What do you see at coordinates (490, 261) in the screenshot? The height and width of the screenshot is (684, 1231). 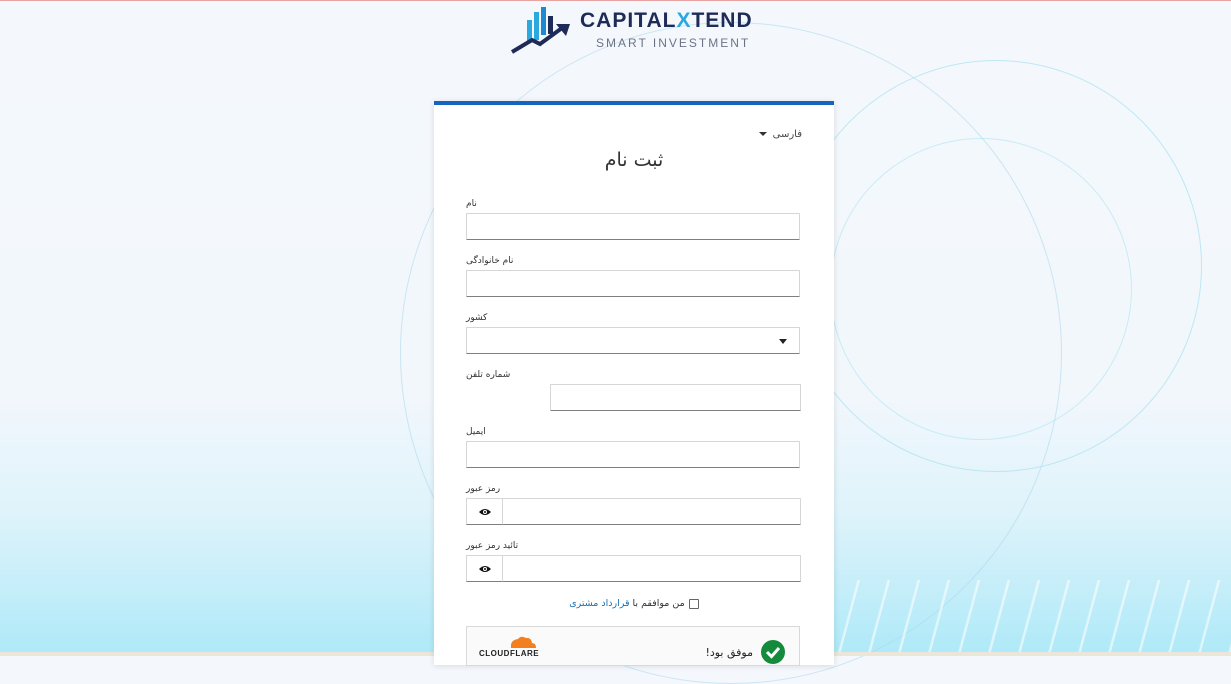 I see `last-name-label: نام خانوادگی` at bounding box center [490, 261].